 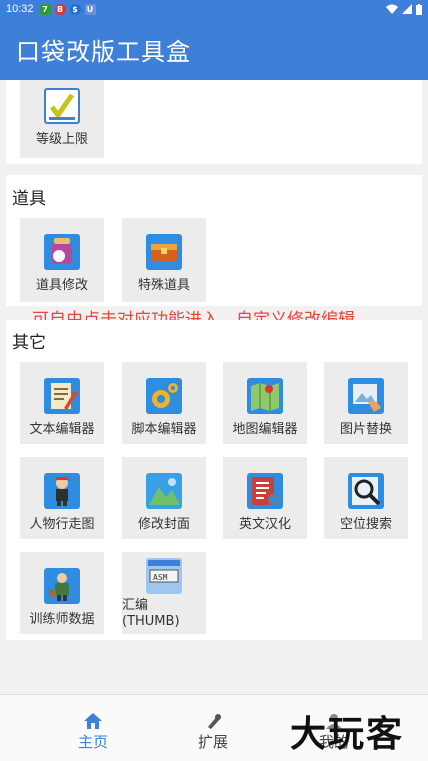 What do you see at coordinates (164, 429) in the screenshot?
I see `tile-label: 脚本编辑器` at bounding box center [164, 429].